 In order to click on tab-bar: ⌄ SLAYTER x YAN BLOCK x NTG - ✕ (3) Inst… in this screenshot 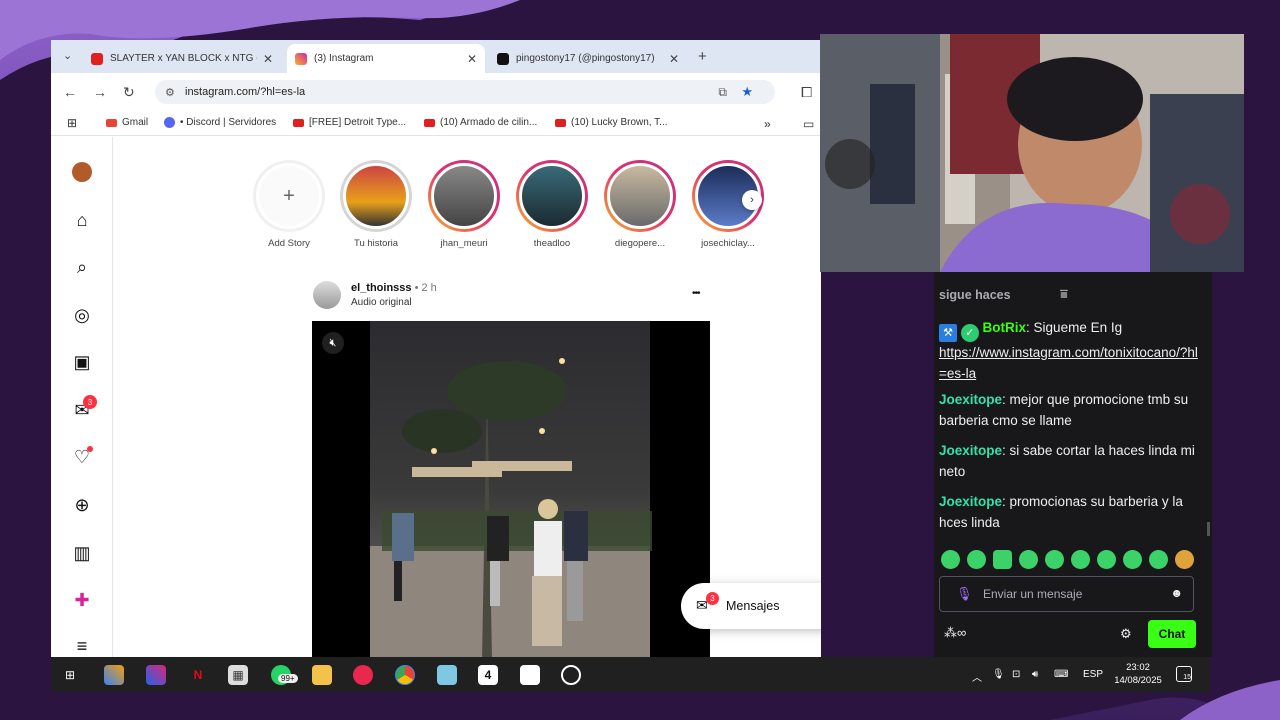, I will do `click(436, 56)`.